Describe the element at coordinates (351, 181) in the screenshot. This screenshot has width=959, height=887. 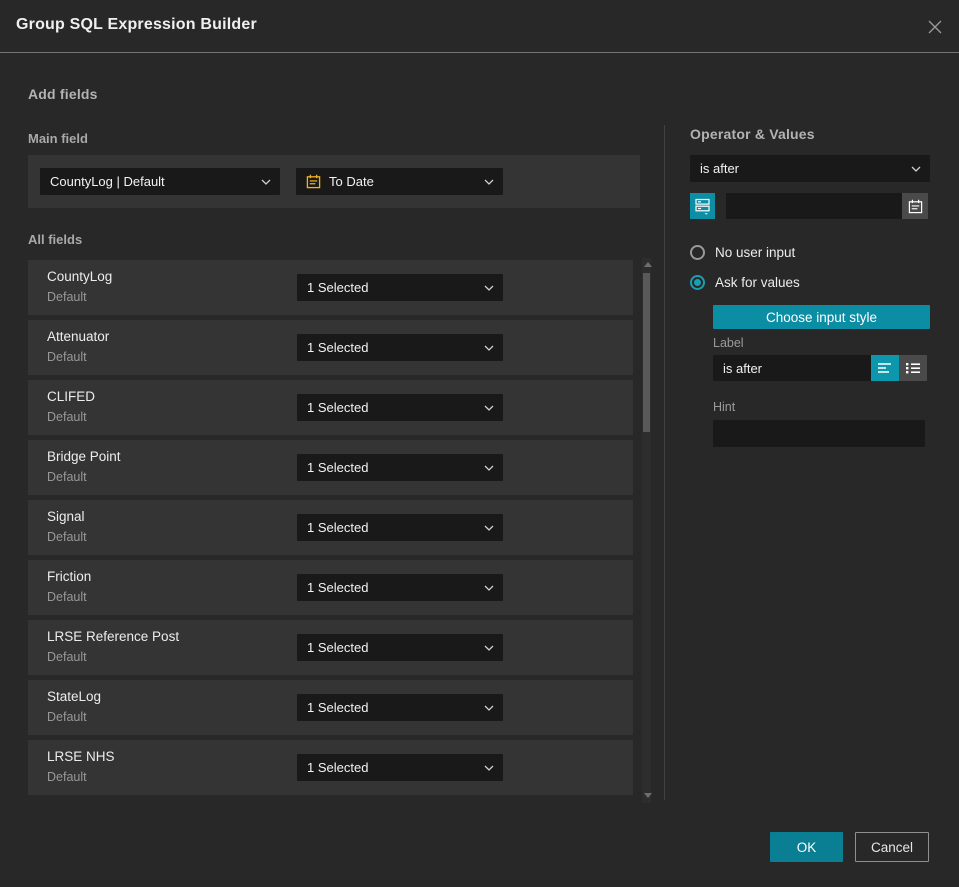
I see `date-type-select-value: To Date` at that location.